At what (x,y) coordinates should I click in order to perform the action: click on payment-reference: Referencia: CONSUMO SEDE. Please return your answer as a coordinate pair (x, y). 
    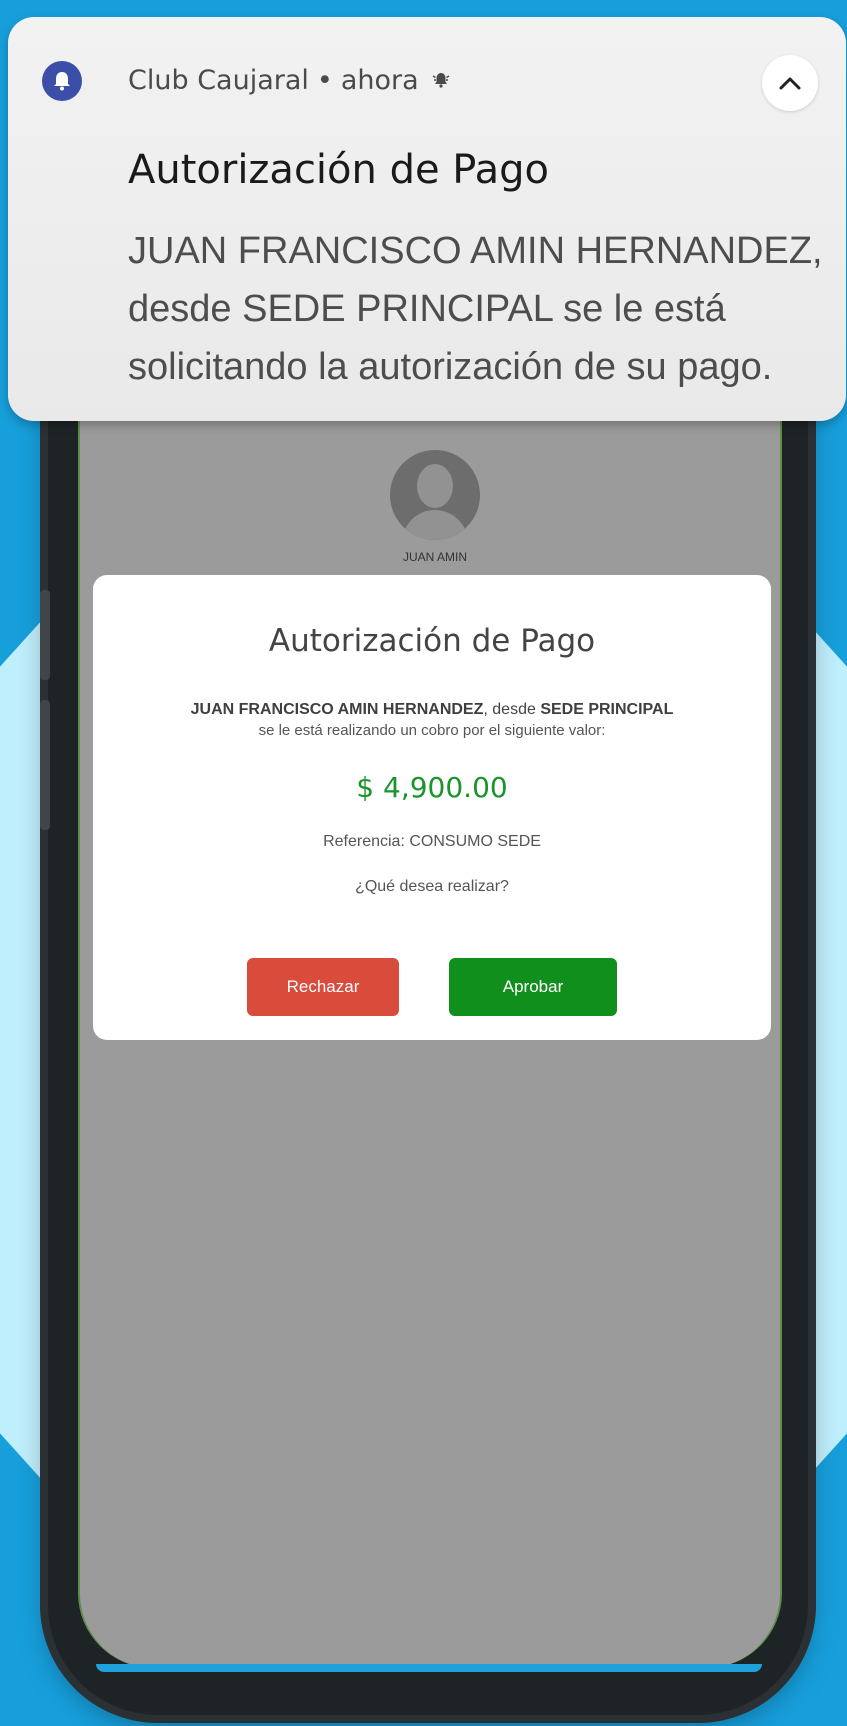
    Looking at the image, I should click on (432, 841).